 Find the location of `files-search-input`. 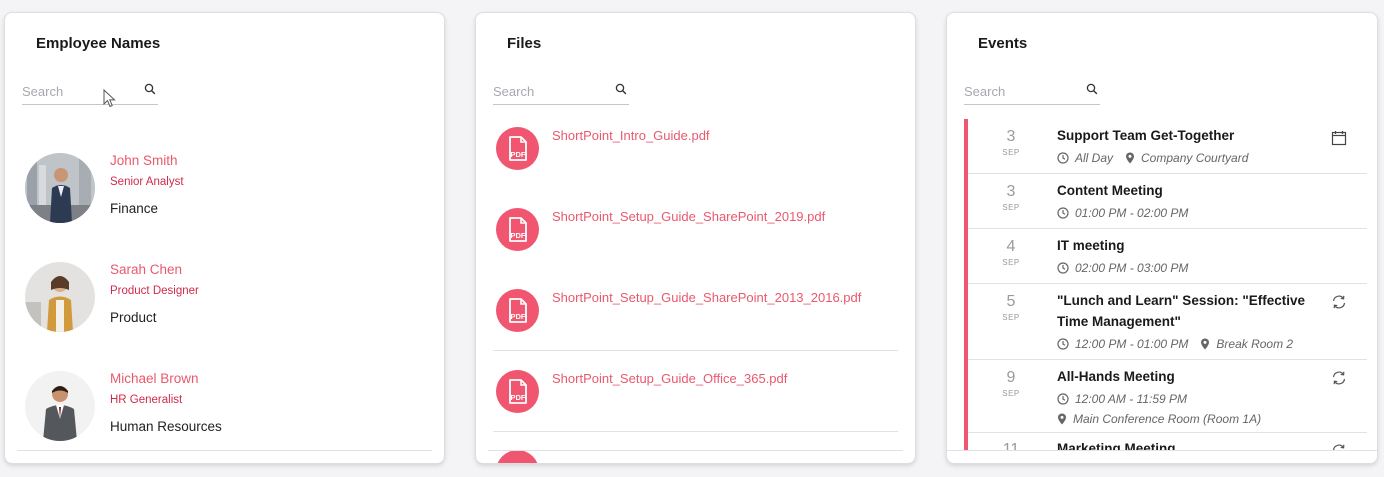

files-search-input is located at coordinates (549, 91).